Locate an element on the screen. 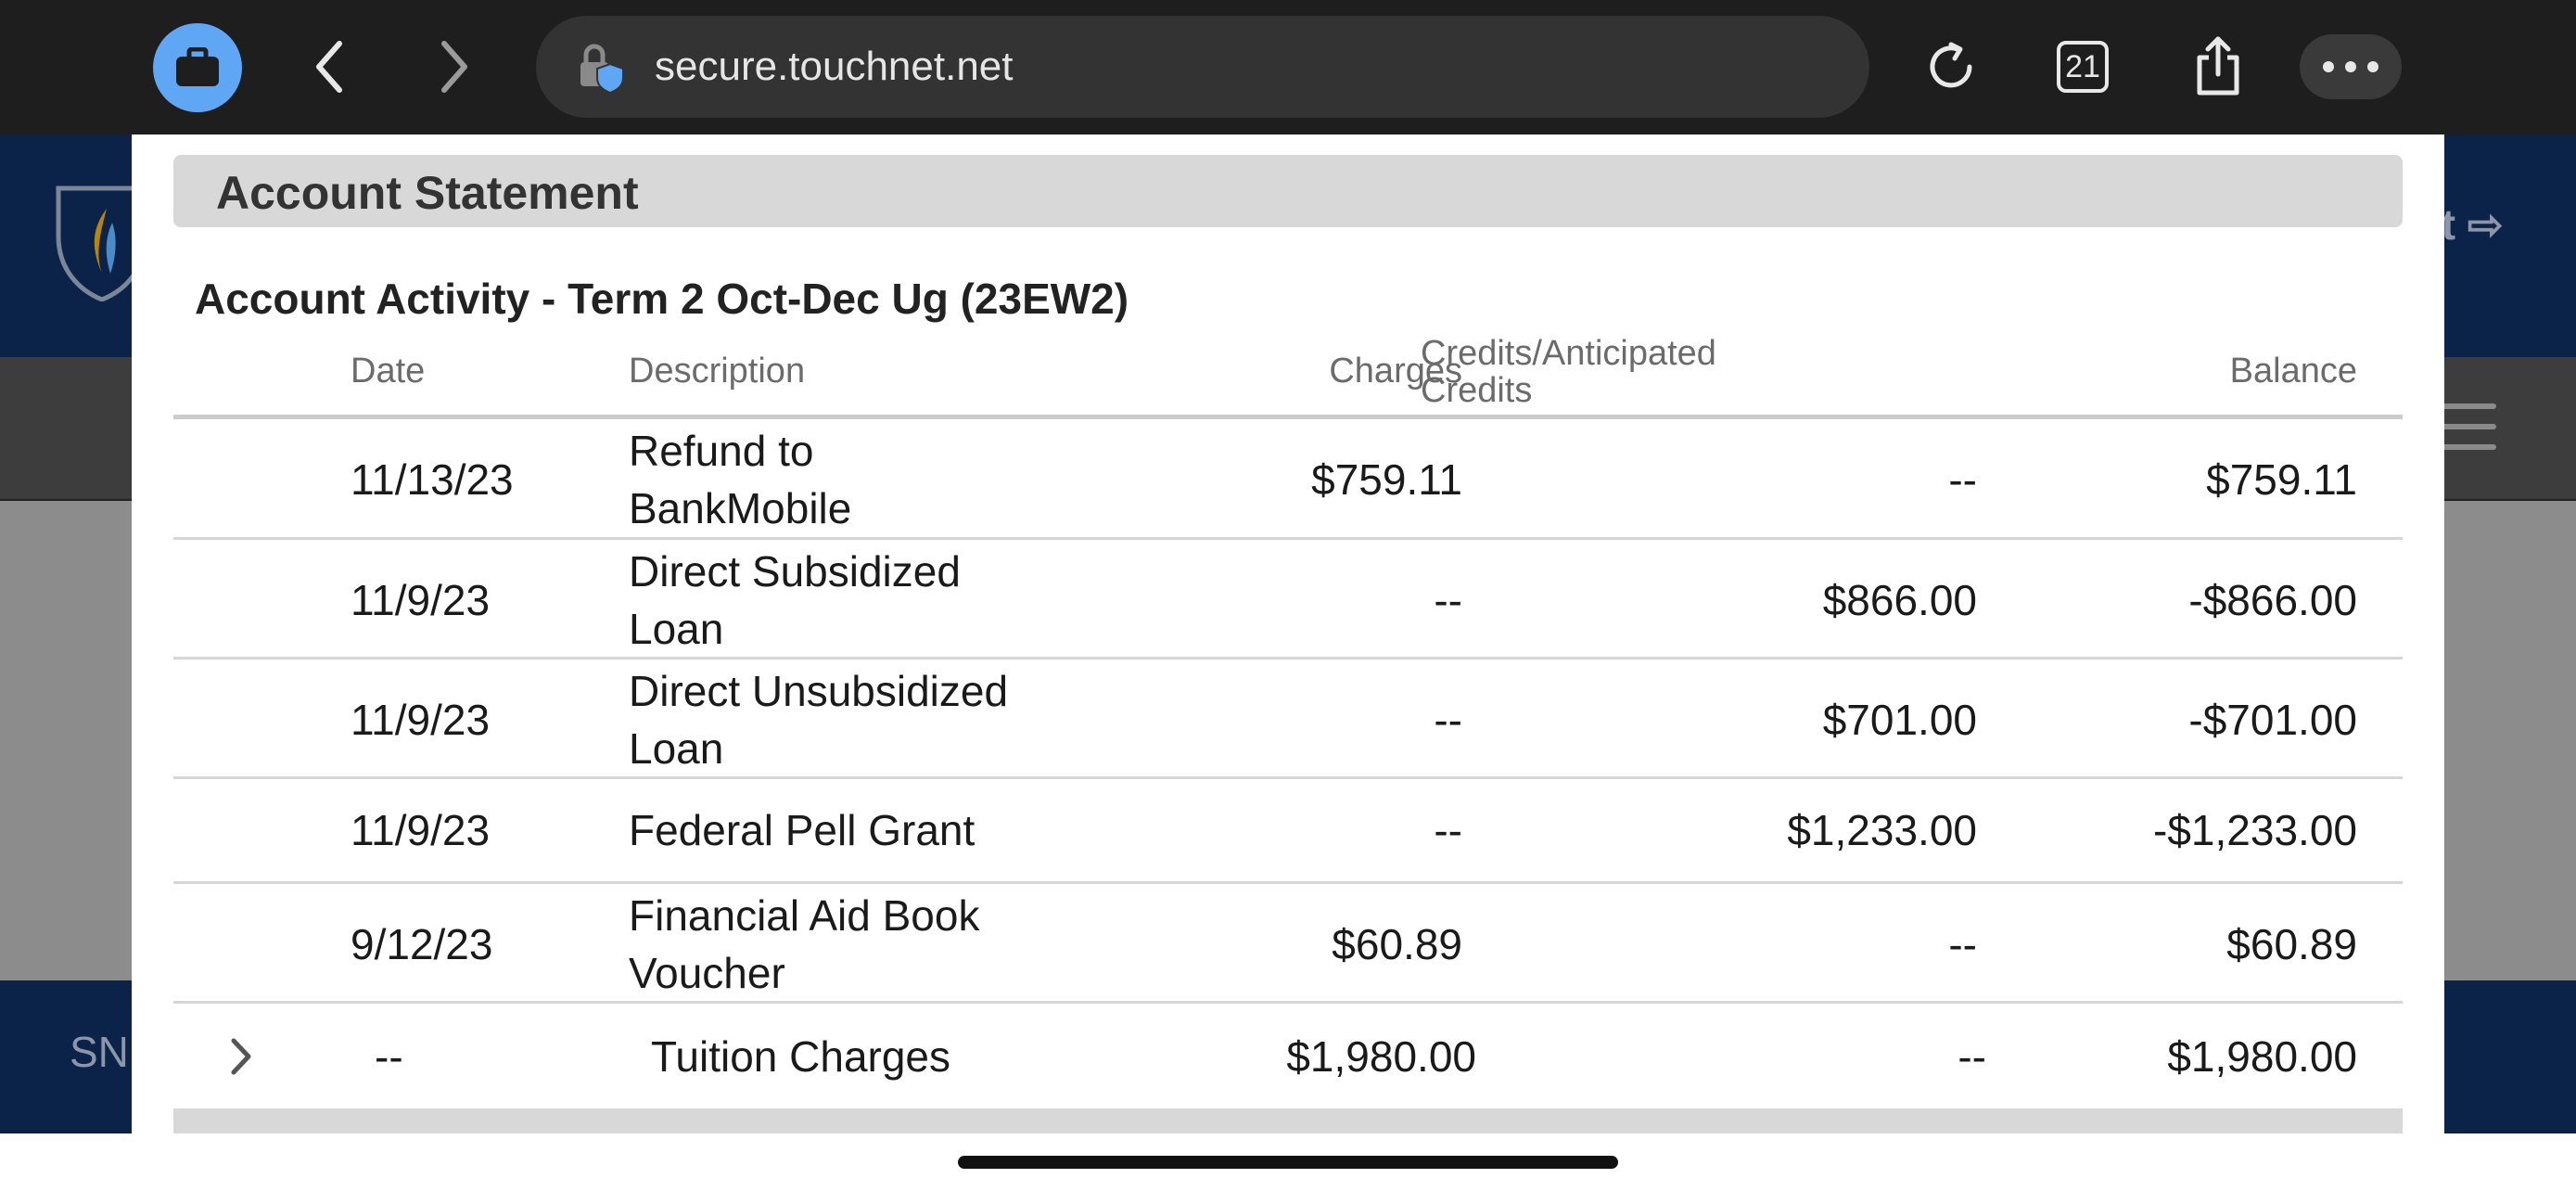  column-header-credits: Credits/Anticipated Credits is located at coordinates (1568, 372).